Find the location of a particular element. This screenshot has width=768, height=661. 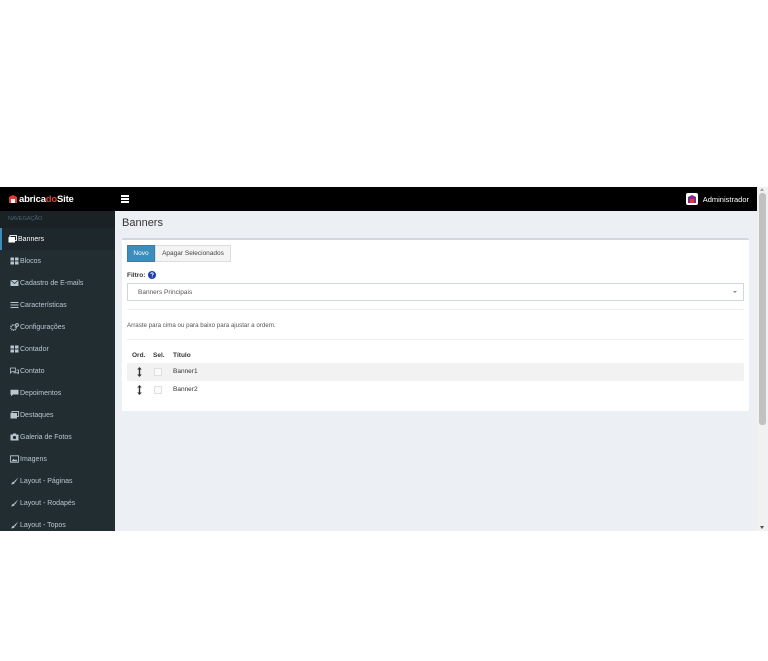

sidebar-item-blocos: Blocos is located at coordinates (57, 261).